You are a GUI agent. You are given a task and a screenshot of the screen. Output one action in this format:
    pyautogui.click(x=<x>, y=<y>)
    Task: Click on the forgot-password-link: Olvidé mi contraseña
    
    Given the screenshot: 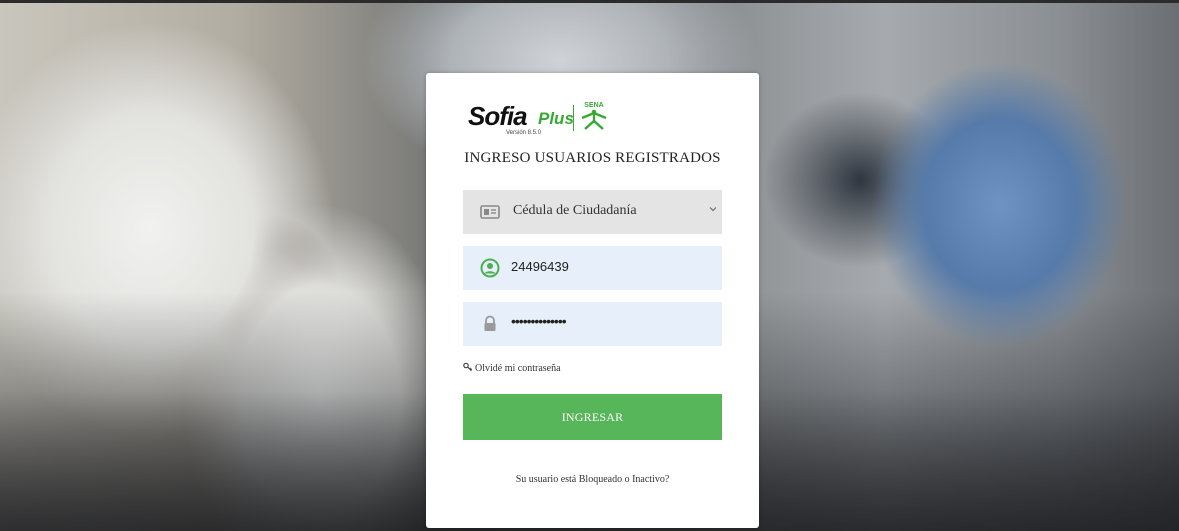 What is the action you would take?
    pyautogui.click(x=512, y=368)
    